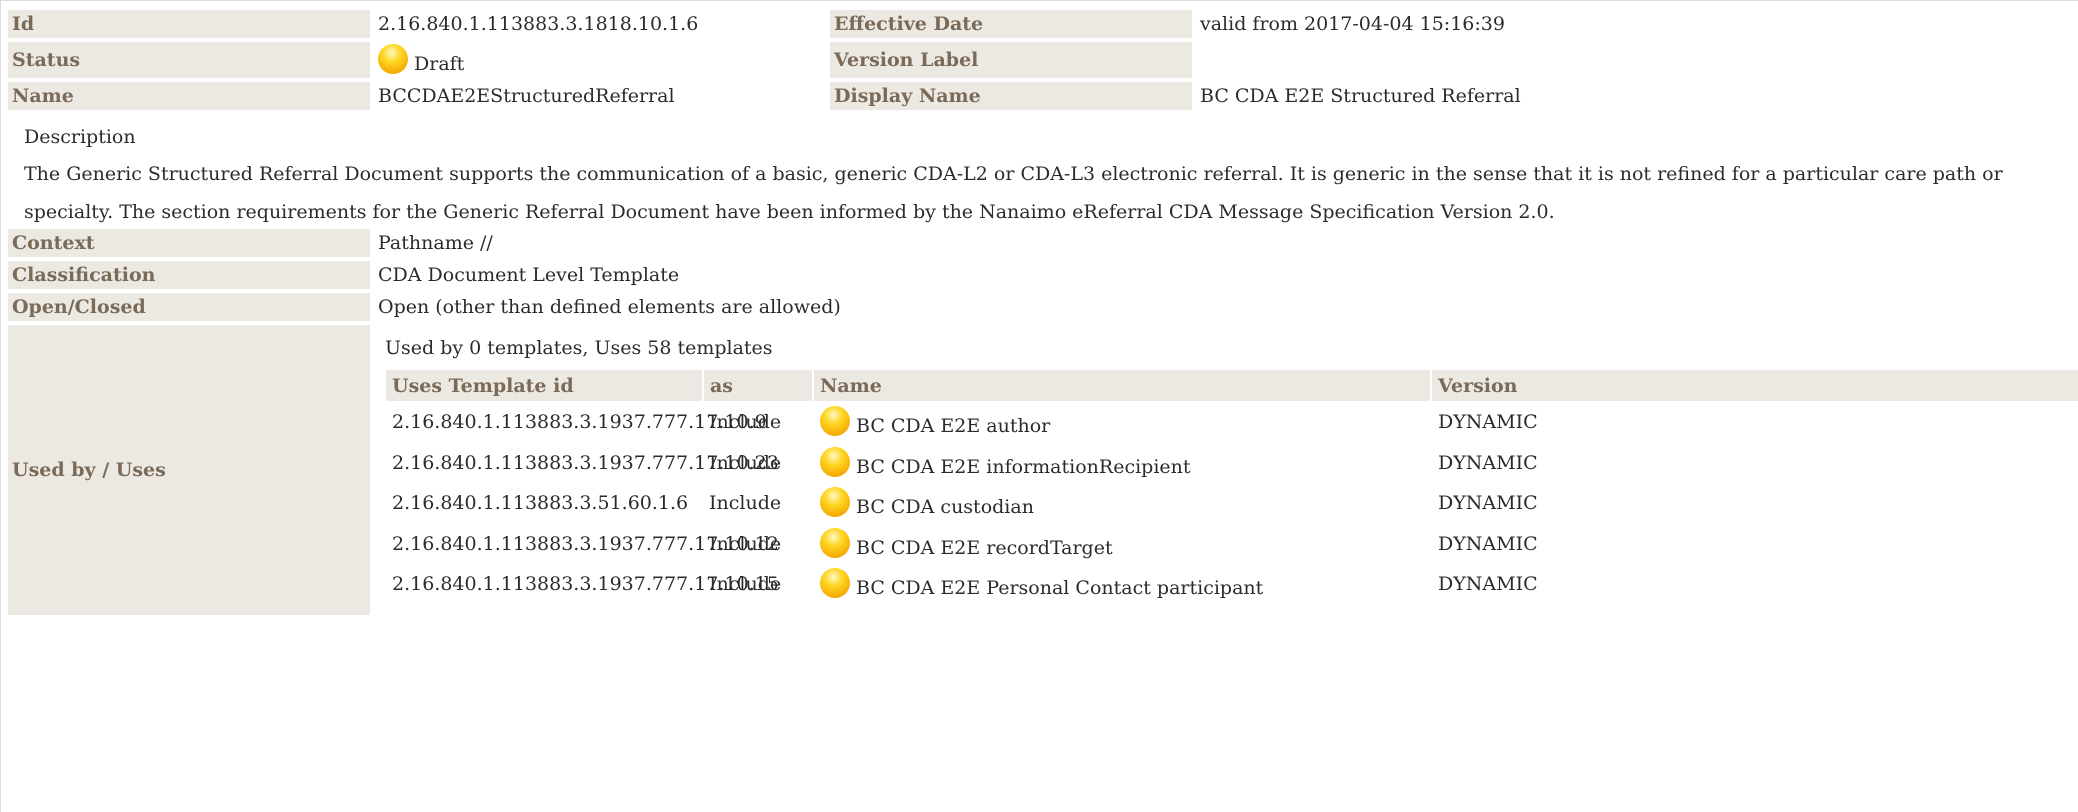  What do you see at coordinates (526, 96) in the screenshot?
I see `name-value: BCCDAE2EStructuredReferral` at bounding box center [526, 96].